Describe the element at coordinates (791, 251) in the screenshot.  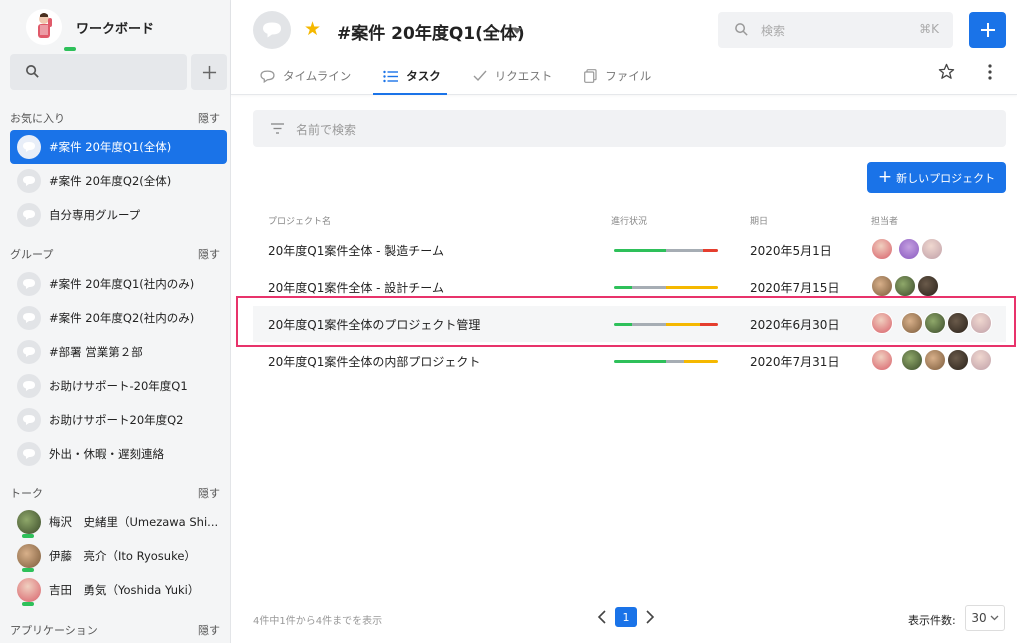
I see `due-date: 2020年5月1日` at that location.